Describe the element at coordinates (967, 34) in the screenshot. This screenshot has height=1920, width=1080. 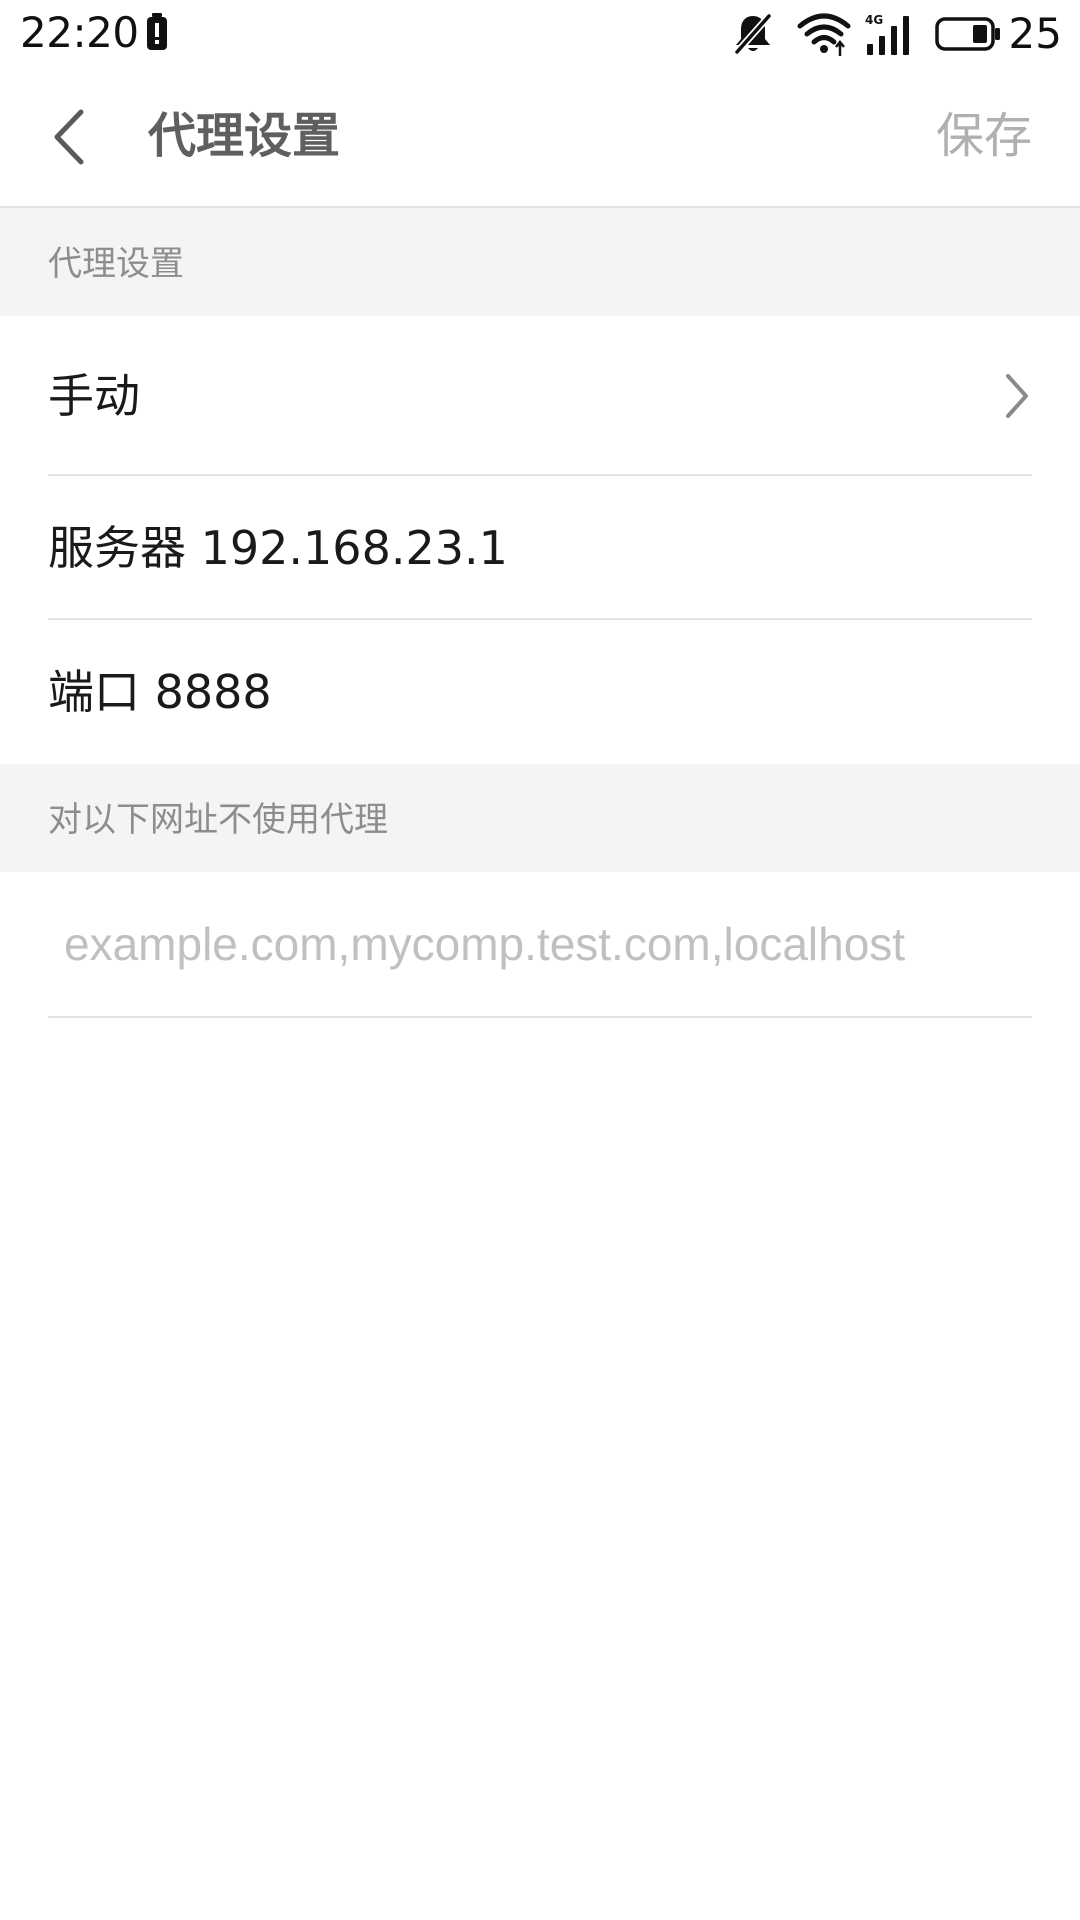
I see `battery-icon` at that location.